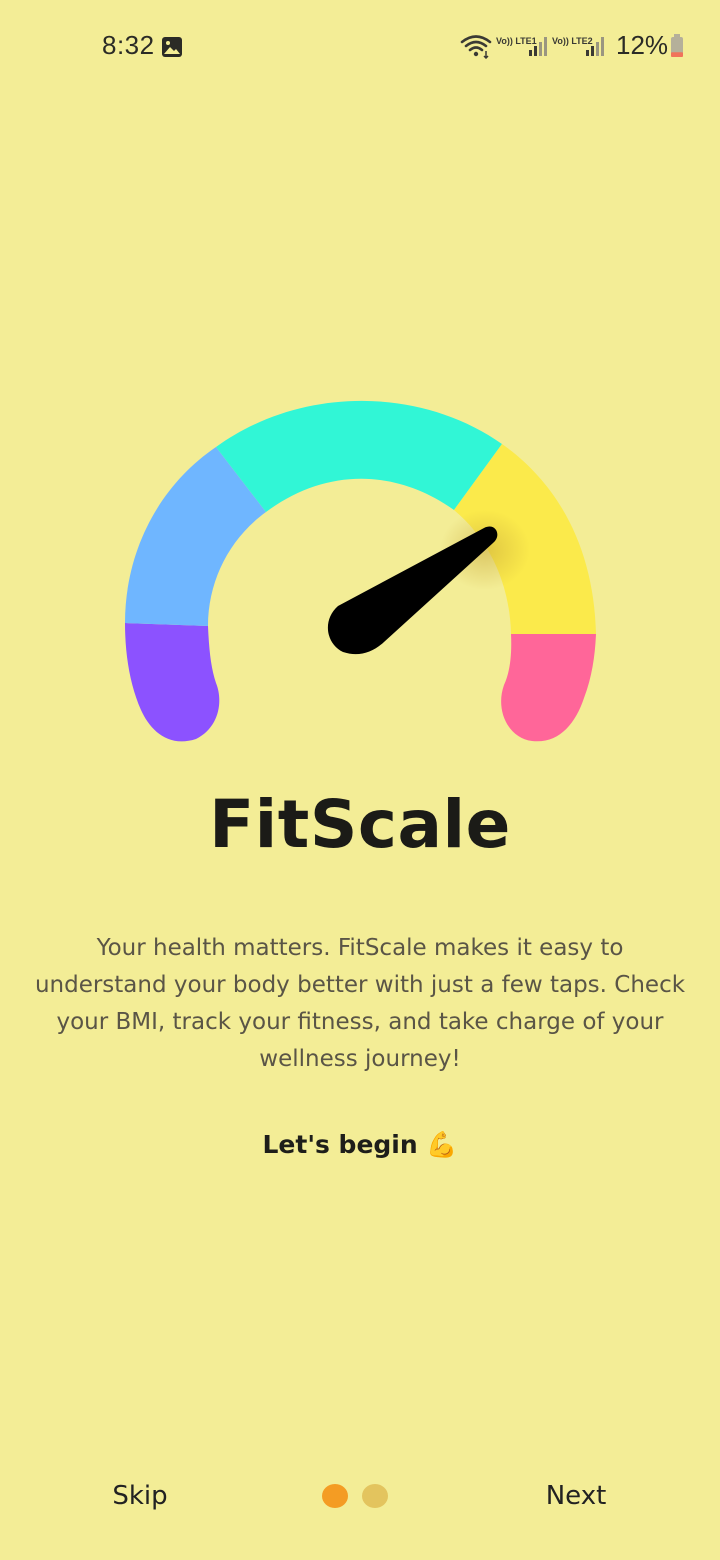  I want to click on wifi-icon, so click(476, 47).